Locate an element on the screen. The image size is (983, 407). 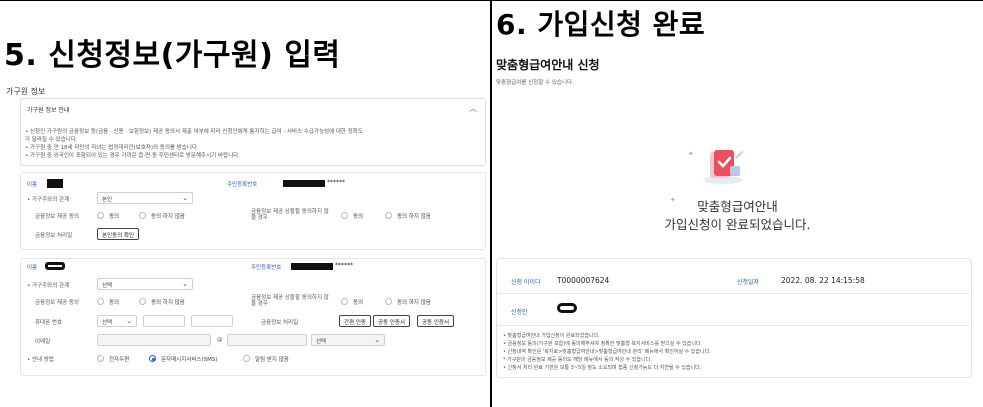
apply-date-label: 신청일자 is located at coordinates (748, 282).